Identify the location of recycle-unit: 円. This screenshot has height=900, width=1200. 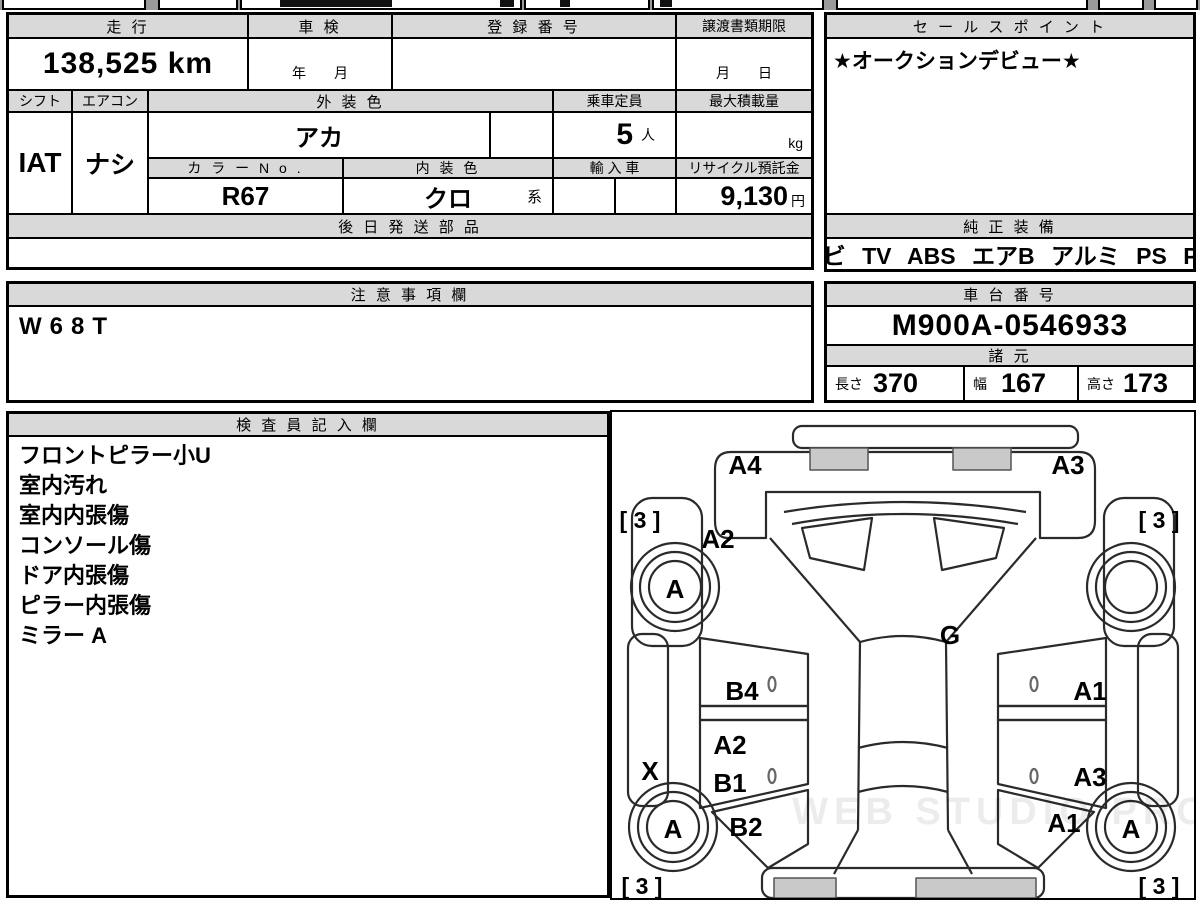
(798, 201).